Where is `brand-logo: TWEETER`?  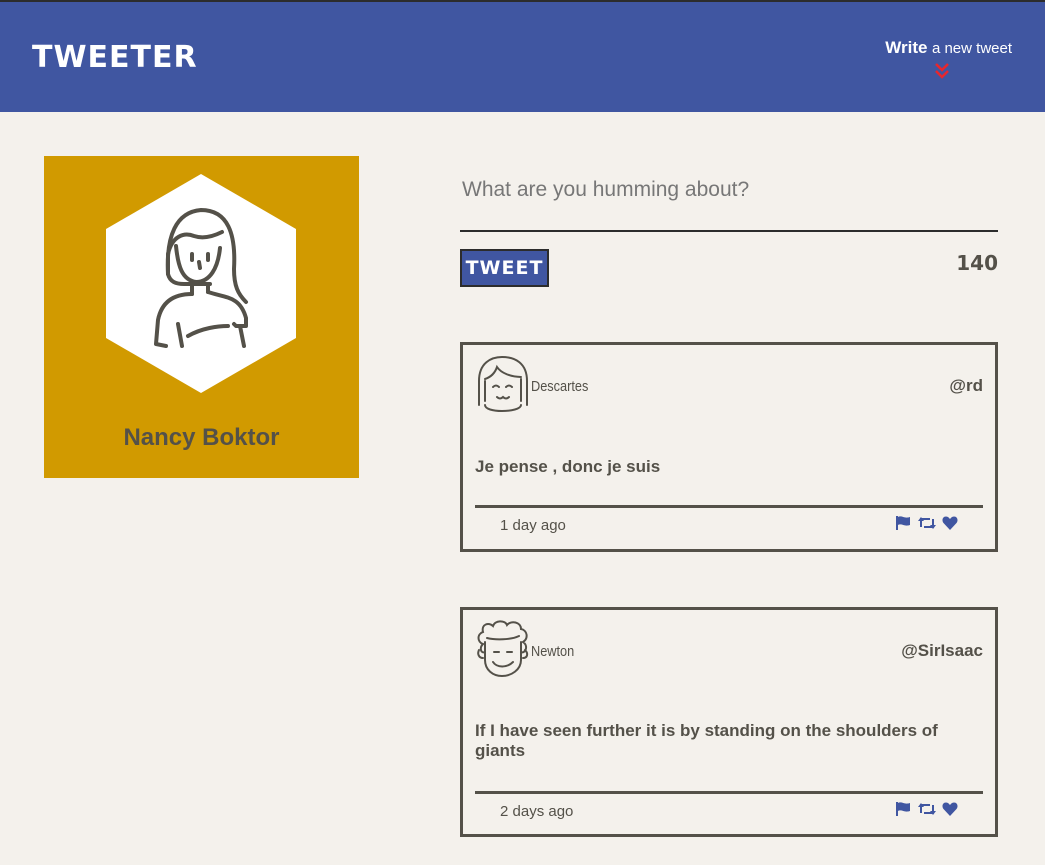 brand-logo: TWEETER is located at coordinates (115, 57).